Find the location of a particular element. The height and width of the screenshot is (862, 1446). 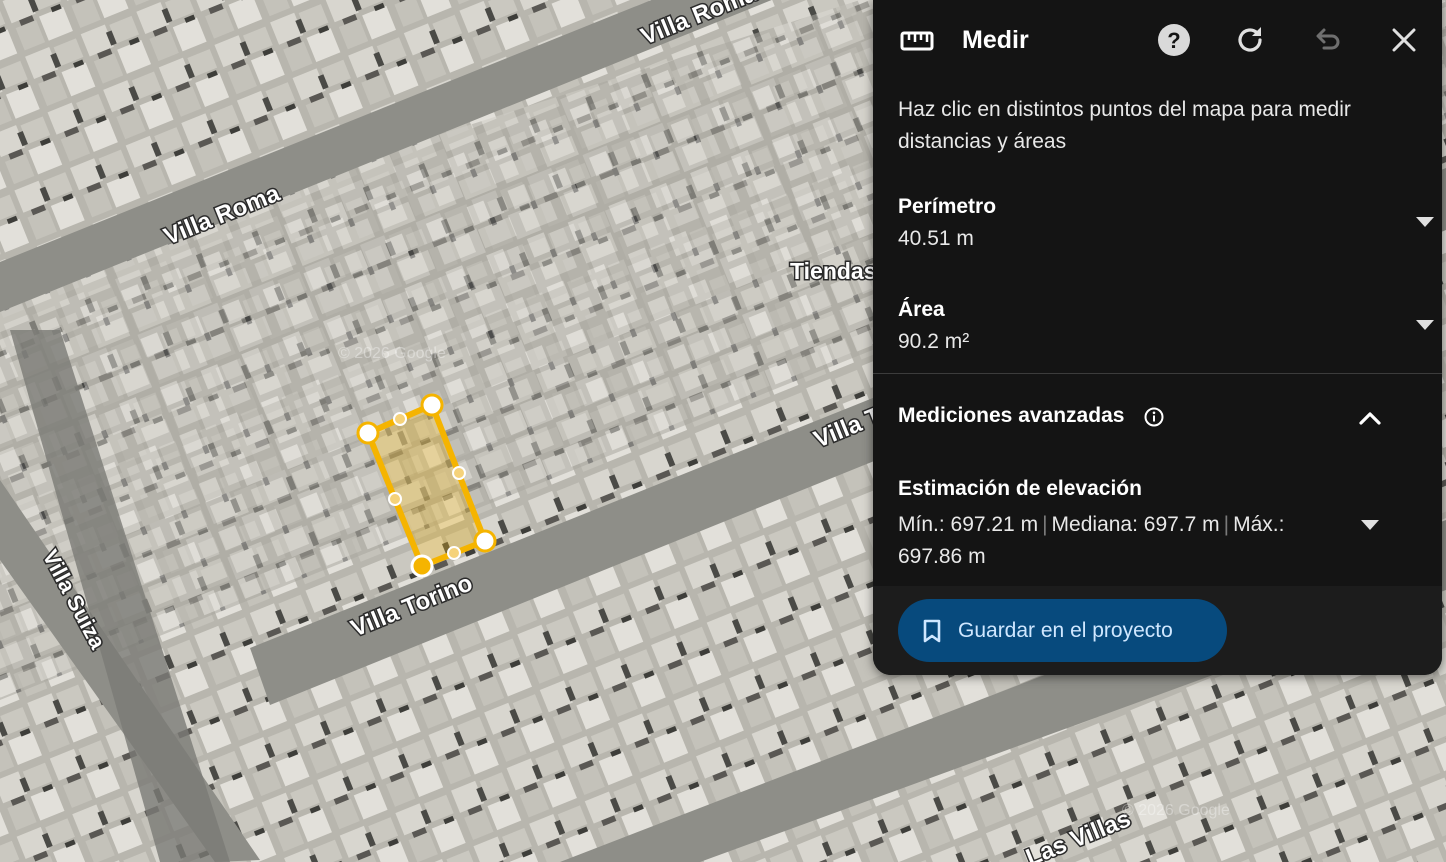

save-button-label: Guardar en el proyecto is located at coordinates (1065, 630).